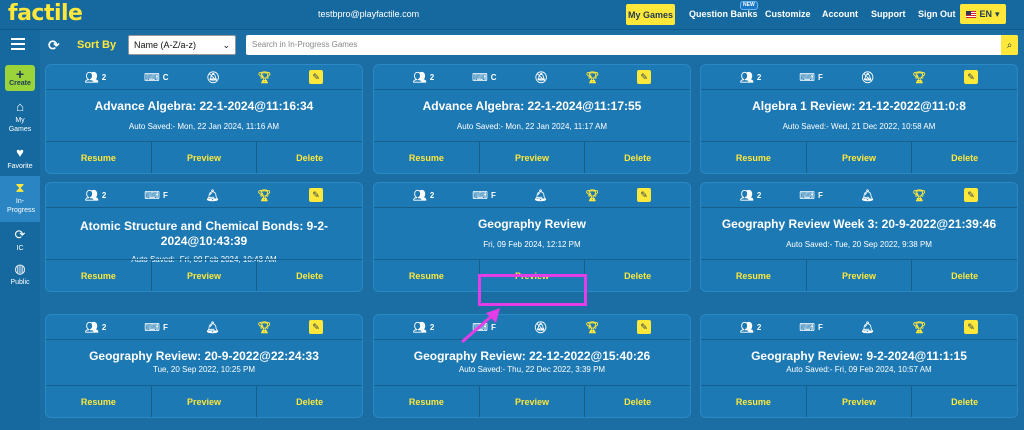 The image size is (1024, 430). Describe the element at coordinates (45, 13) in the screenshot. I see `logo: factile` at that location.